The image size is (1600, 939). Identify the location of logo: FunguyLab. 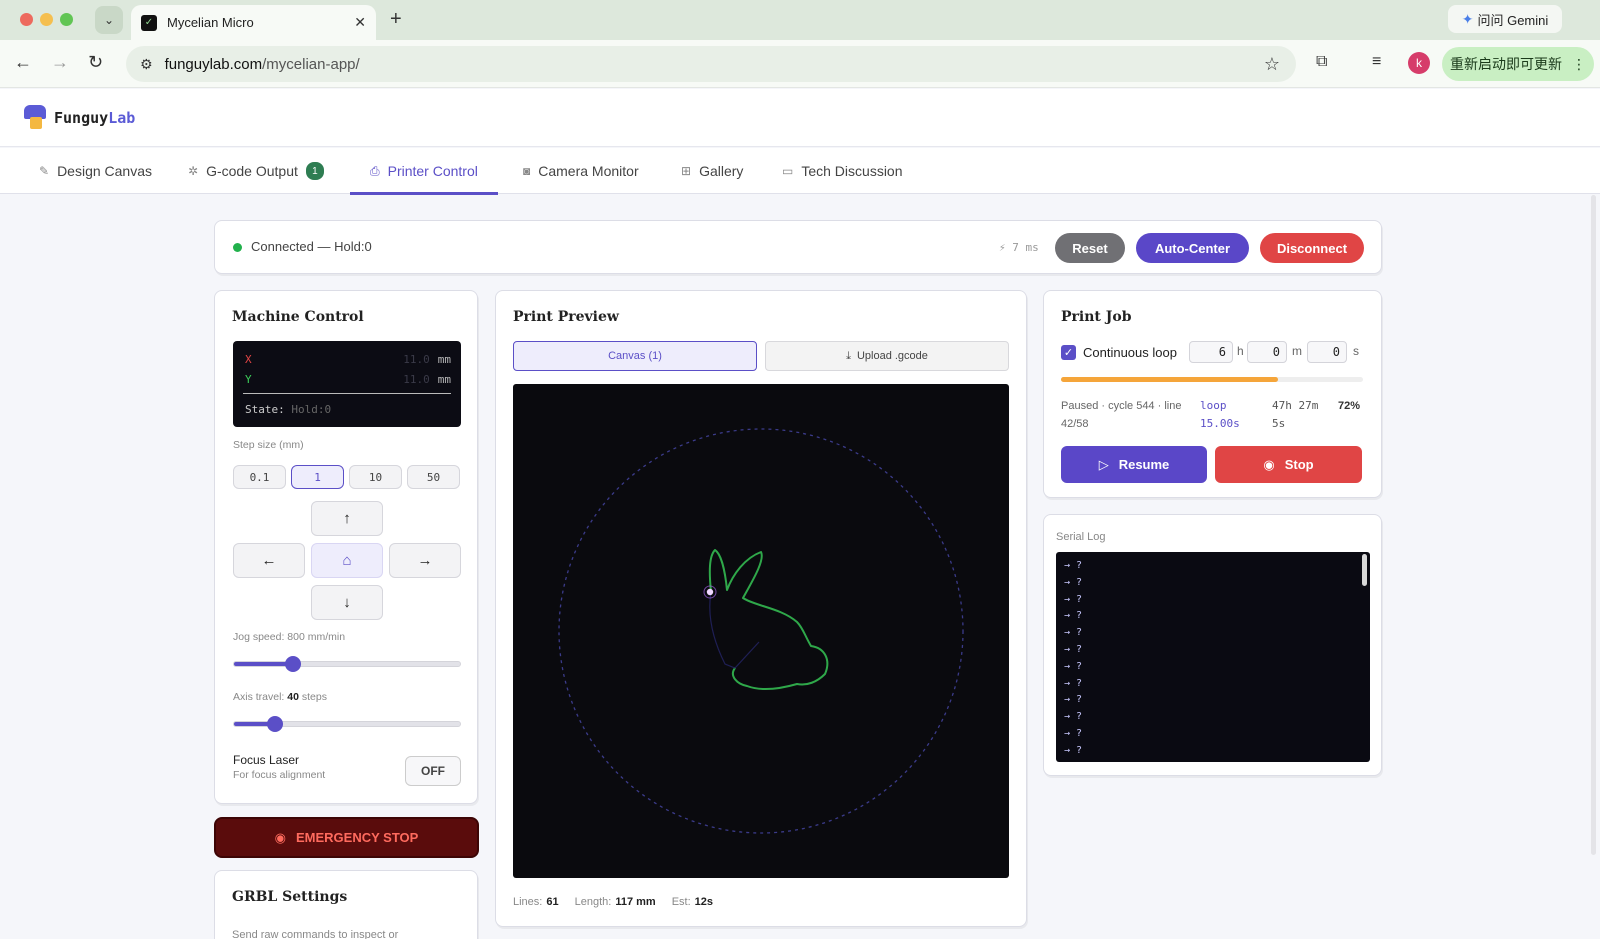
(78, 118).